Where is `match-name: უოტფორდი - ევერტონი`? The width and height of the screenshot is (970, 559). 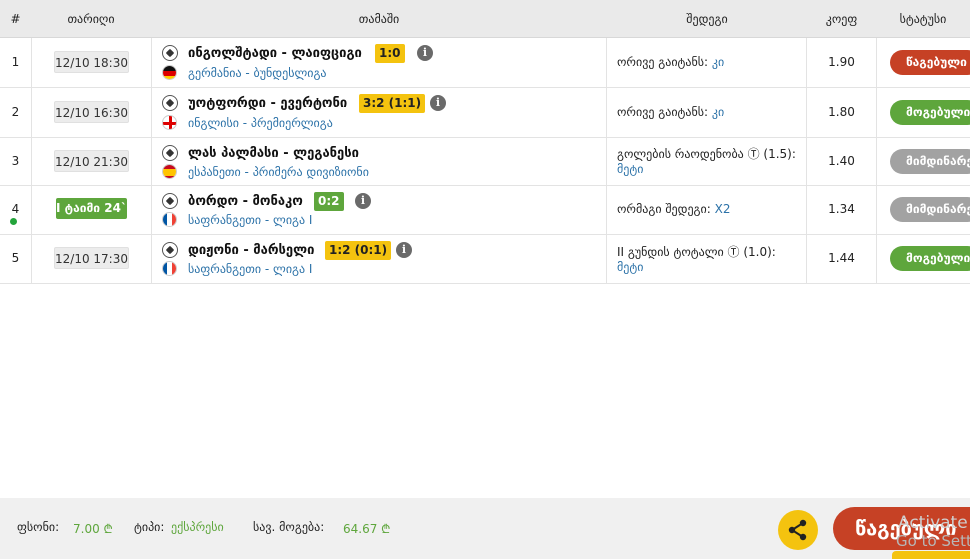 match-name: უოტფორდი - ევერტონი is located at coordinates (267, 103).